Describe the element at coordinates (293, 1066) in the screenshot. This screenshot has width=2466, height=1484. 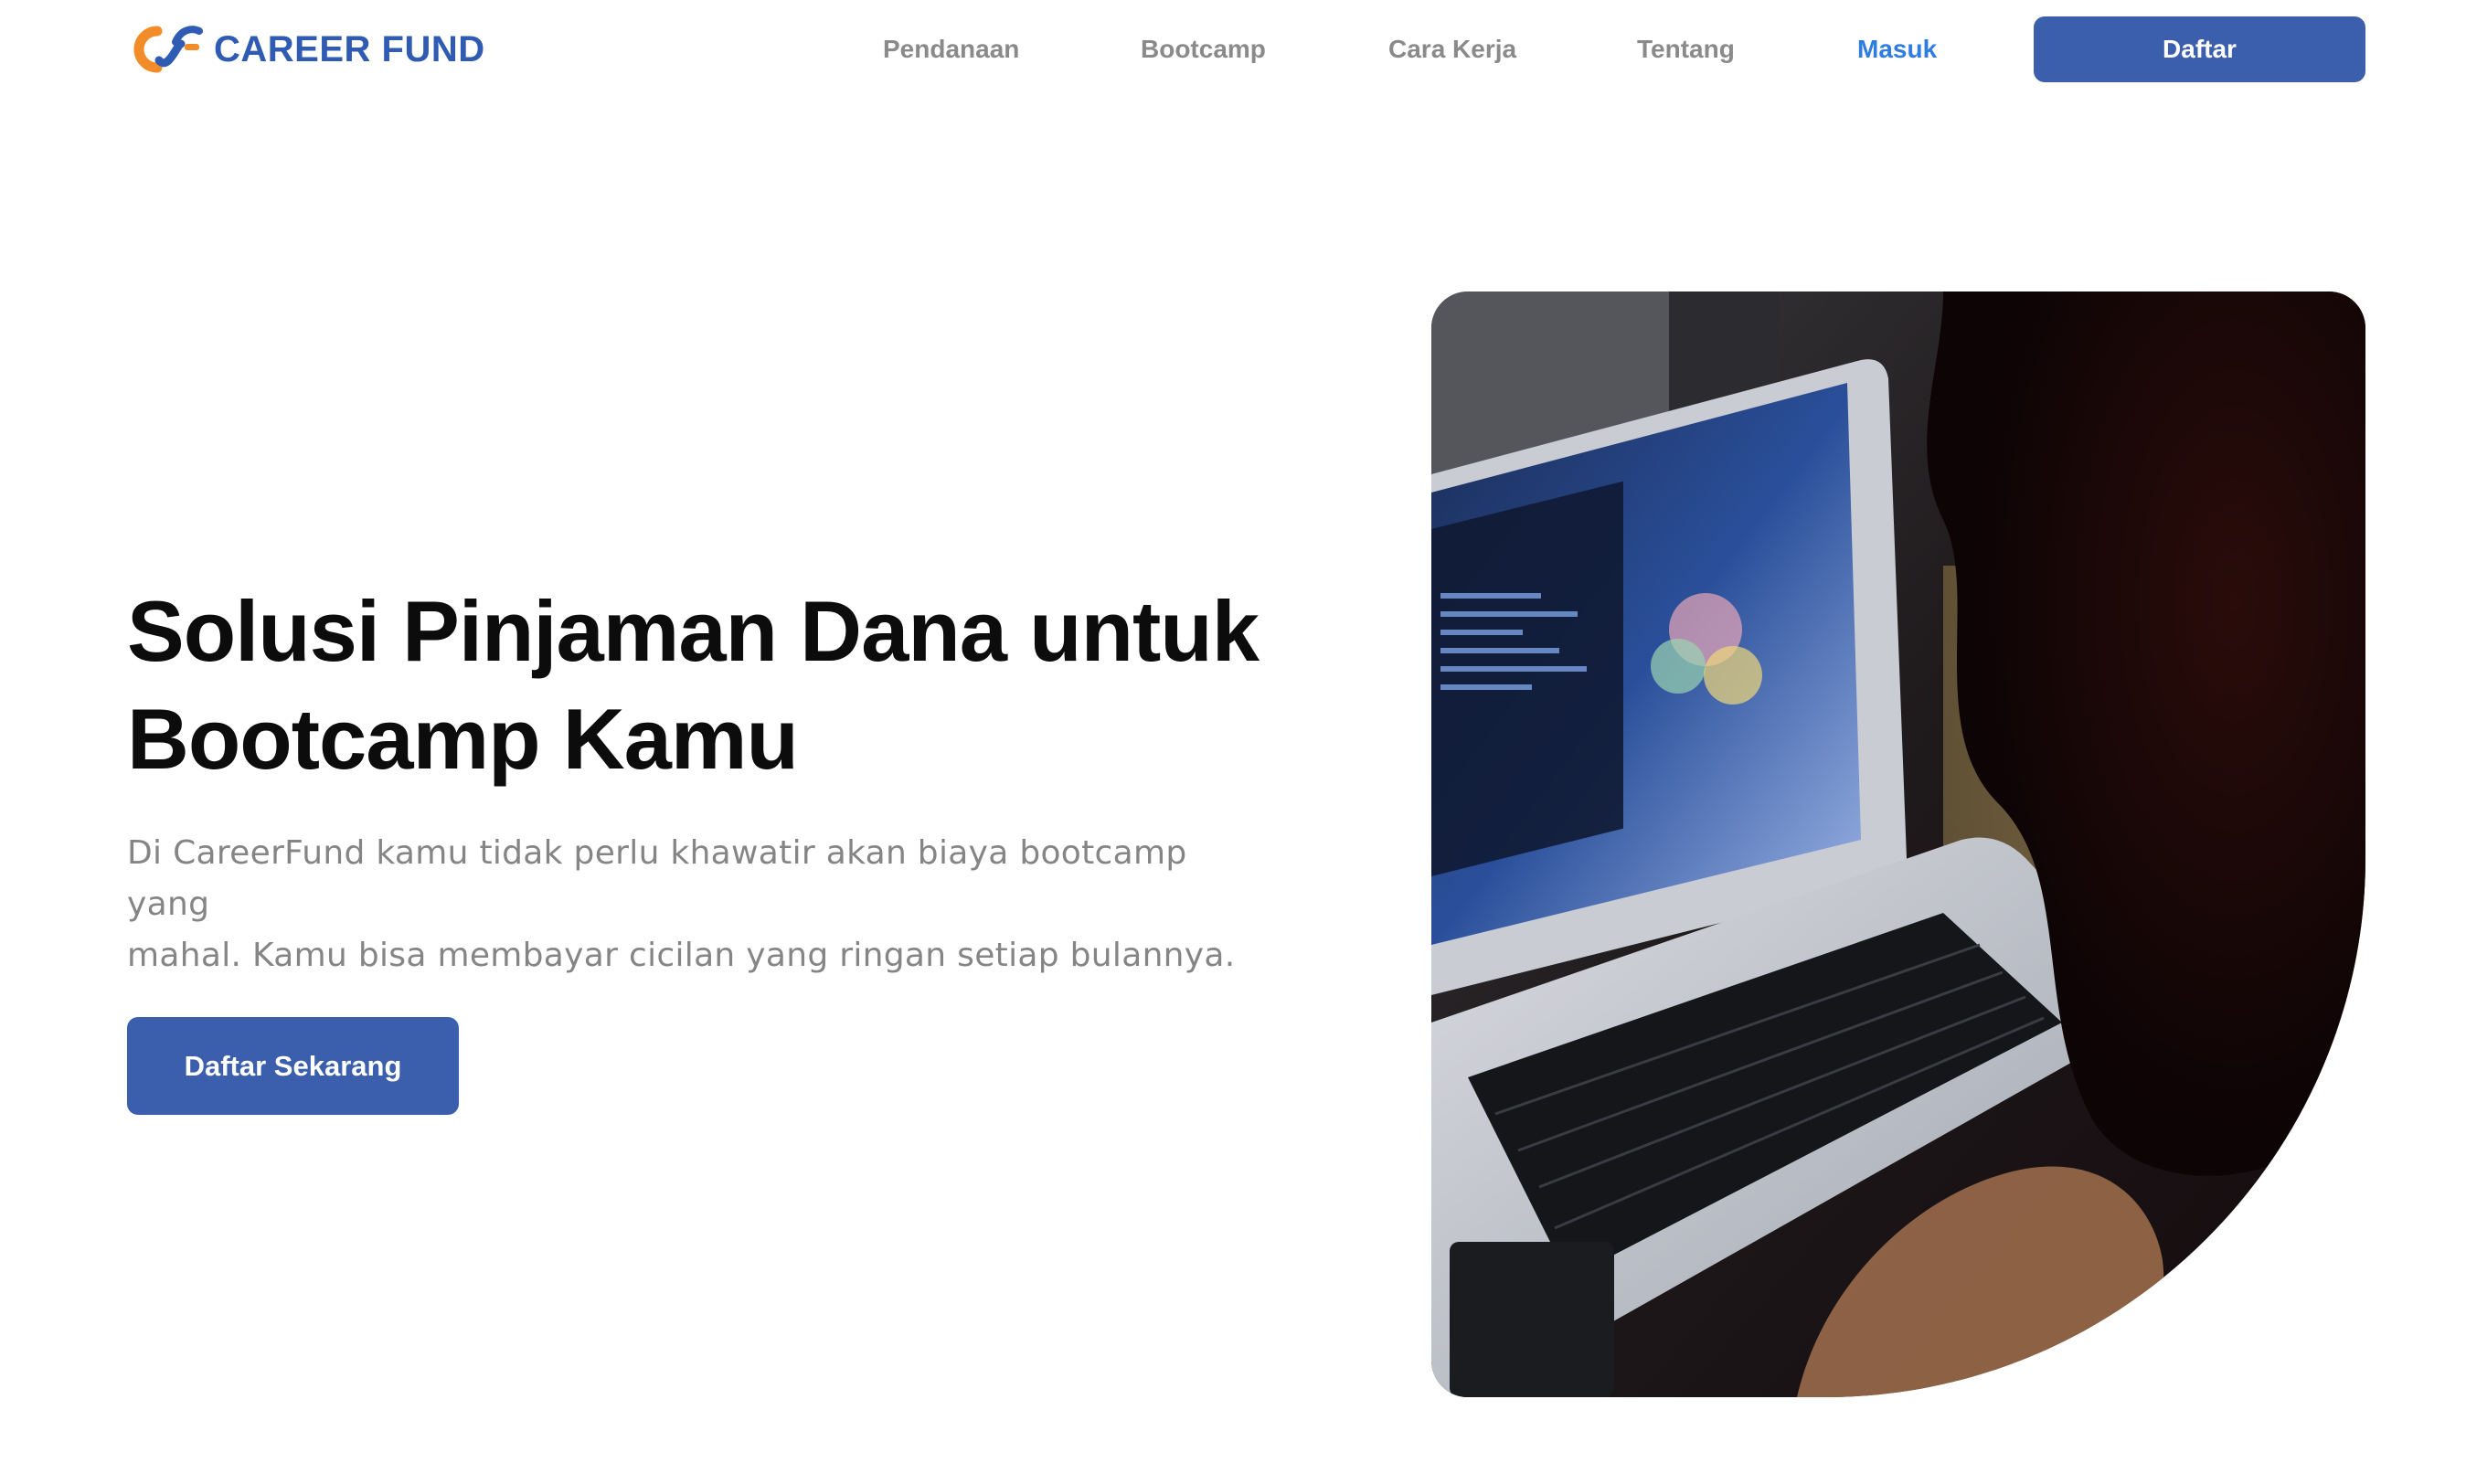
I see `register-now-button: Daftar Sekarang` at that location.